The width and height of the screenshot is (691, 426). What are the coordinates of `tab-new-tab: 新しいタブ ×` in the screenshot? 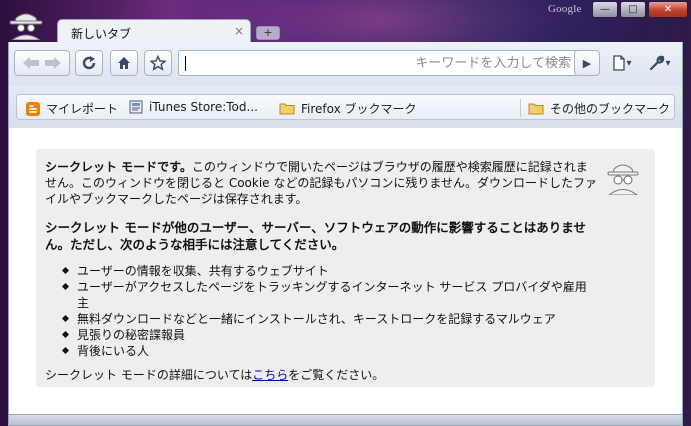 It's located at (154, 31).